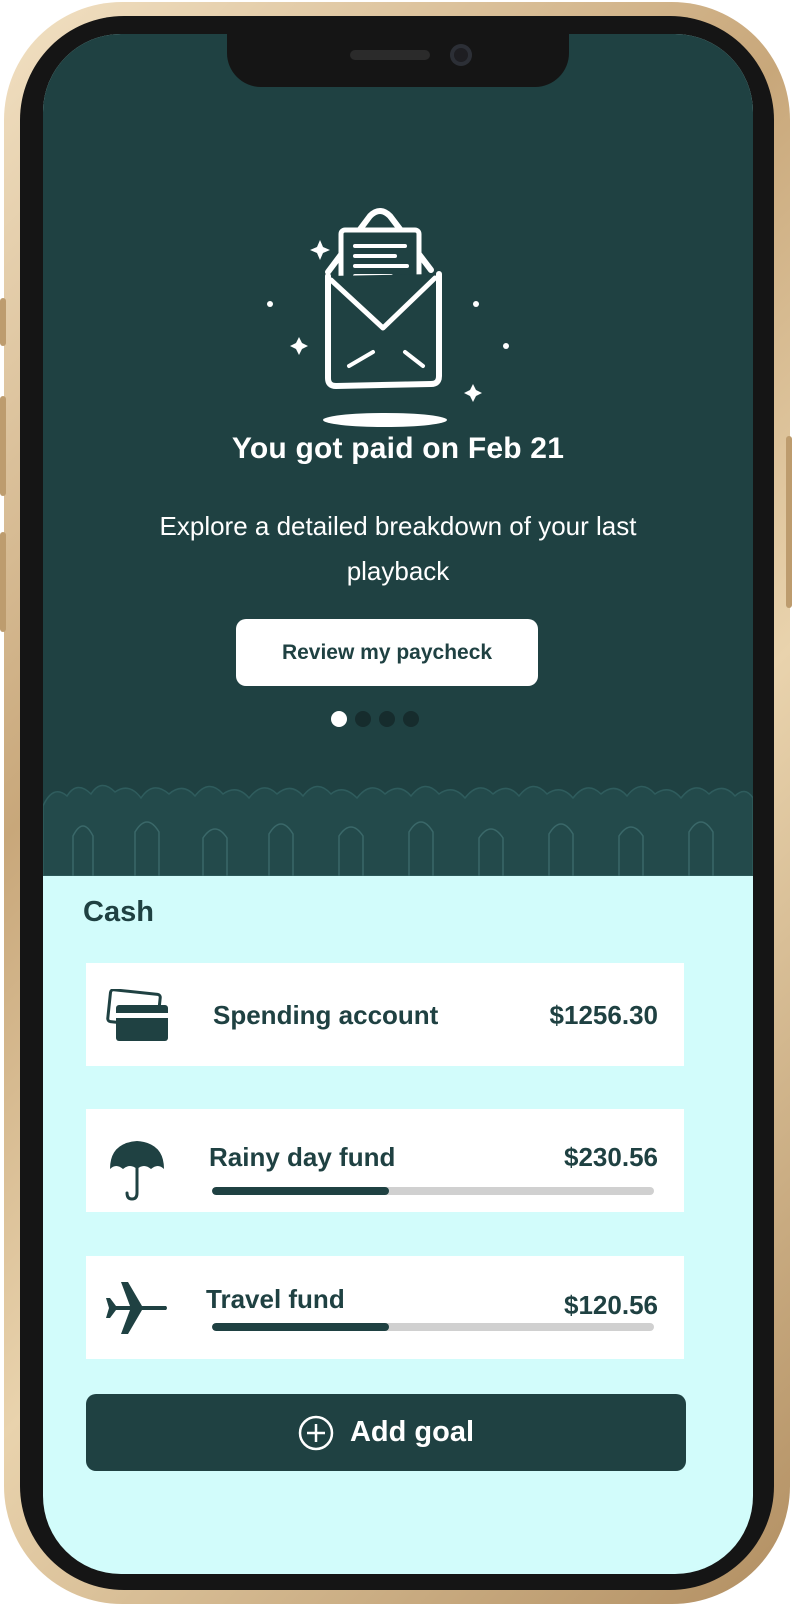 The image size is (798, 1608). Describe the element at coordinates (300, 1191) in the screenshot. I see `rainy-day-fund-progress-fill` at that location.